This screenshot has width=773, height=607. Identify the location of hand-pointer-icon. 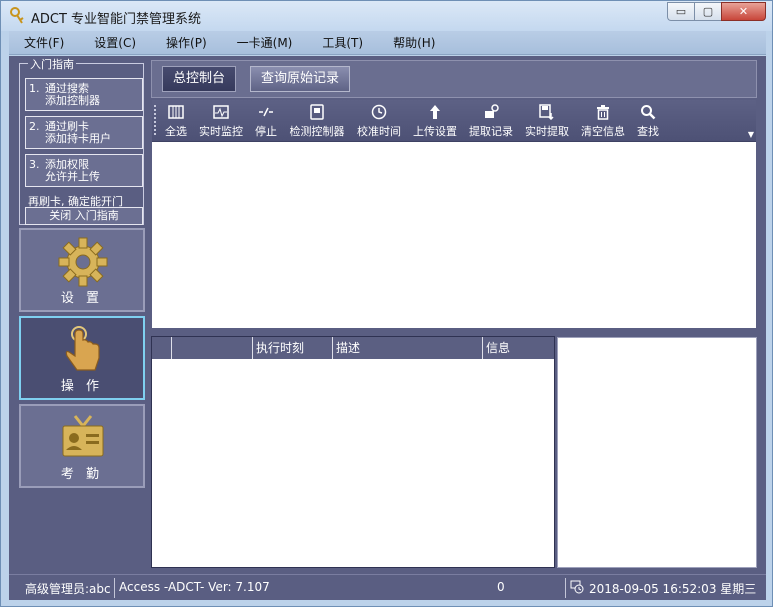
(82, 348).